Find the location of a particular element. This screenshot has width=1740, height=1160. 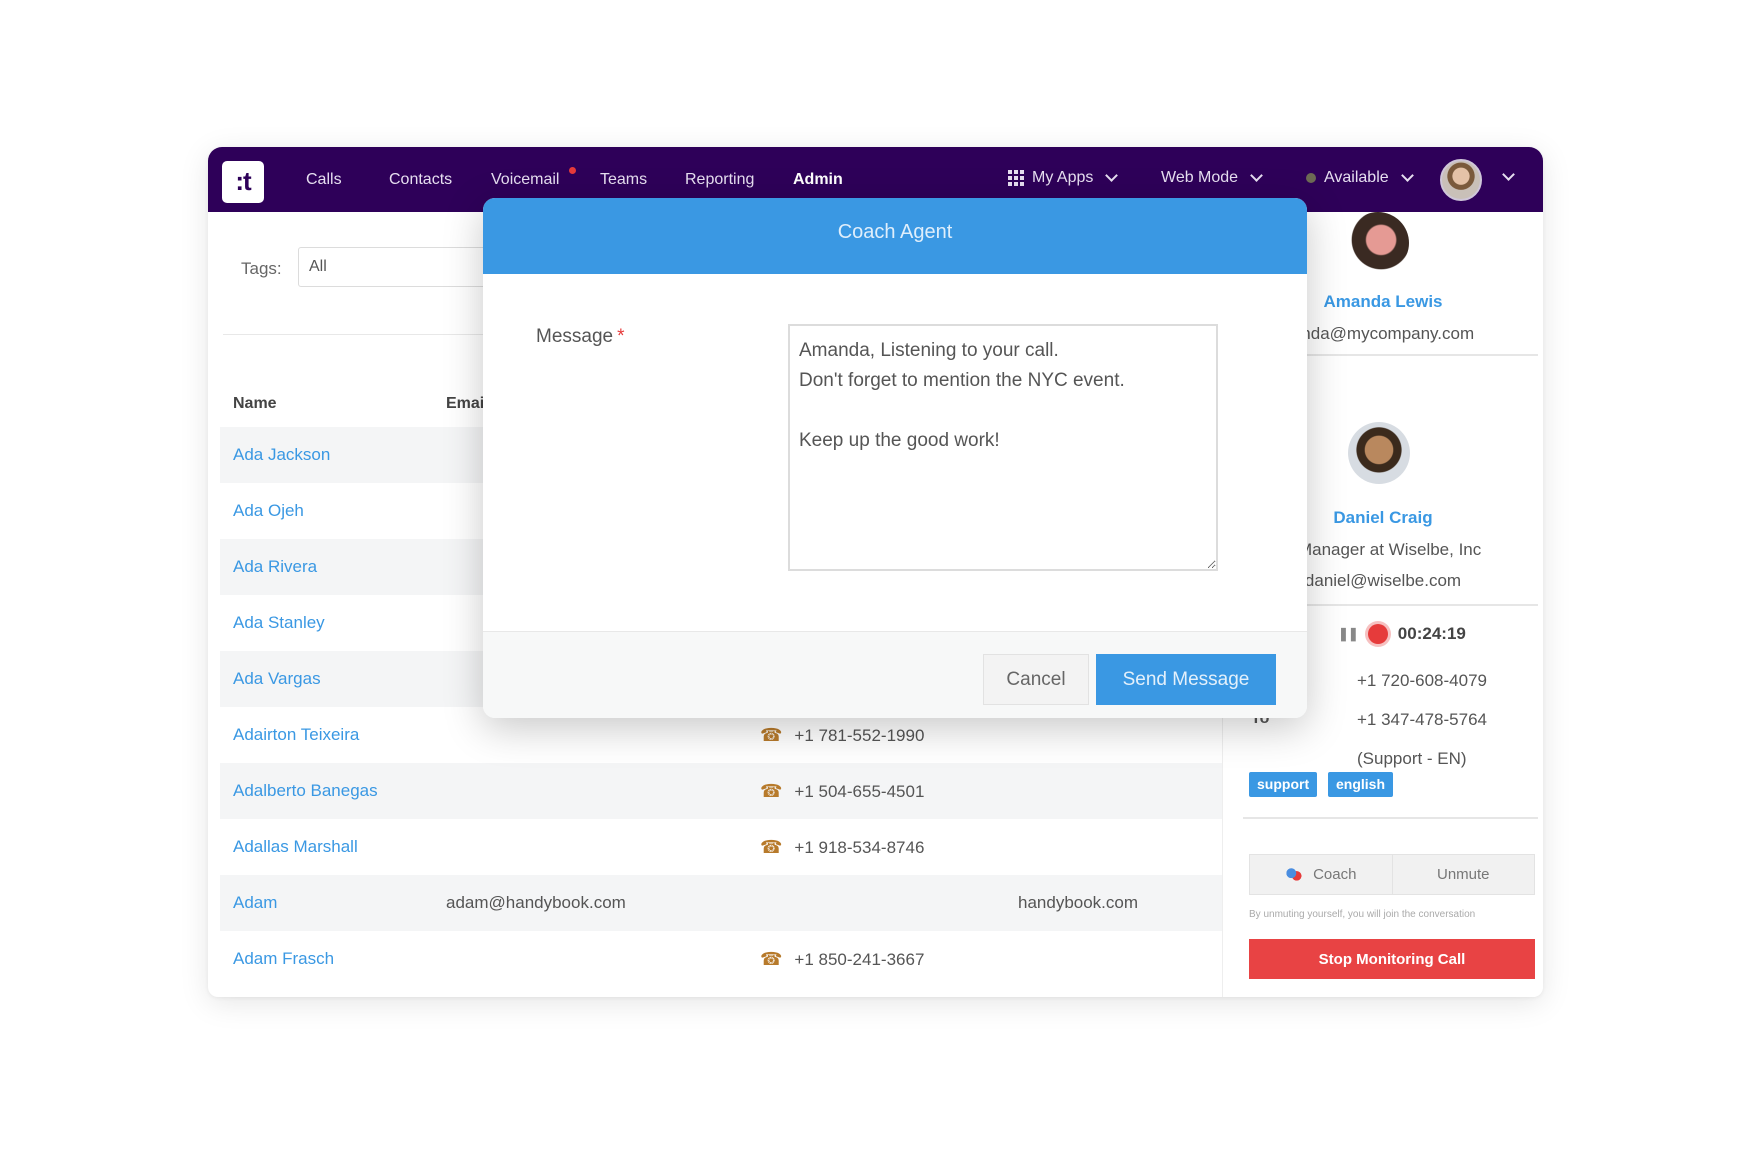

my-apps-menu: My Apps is located at coordinates (1063, 178).